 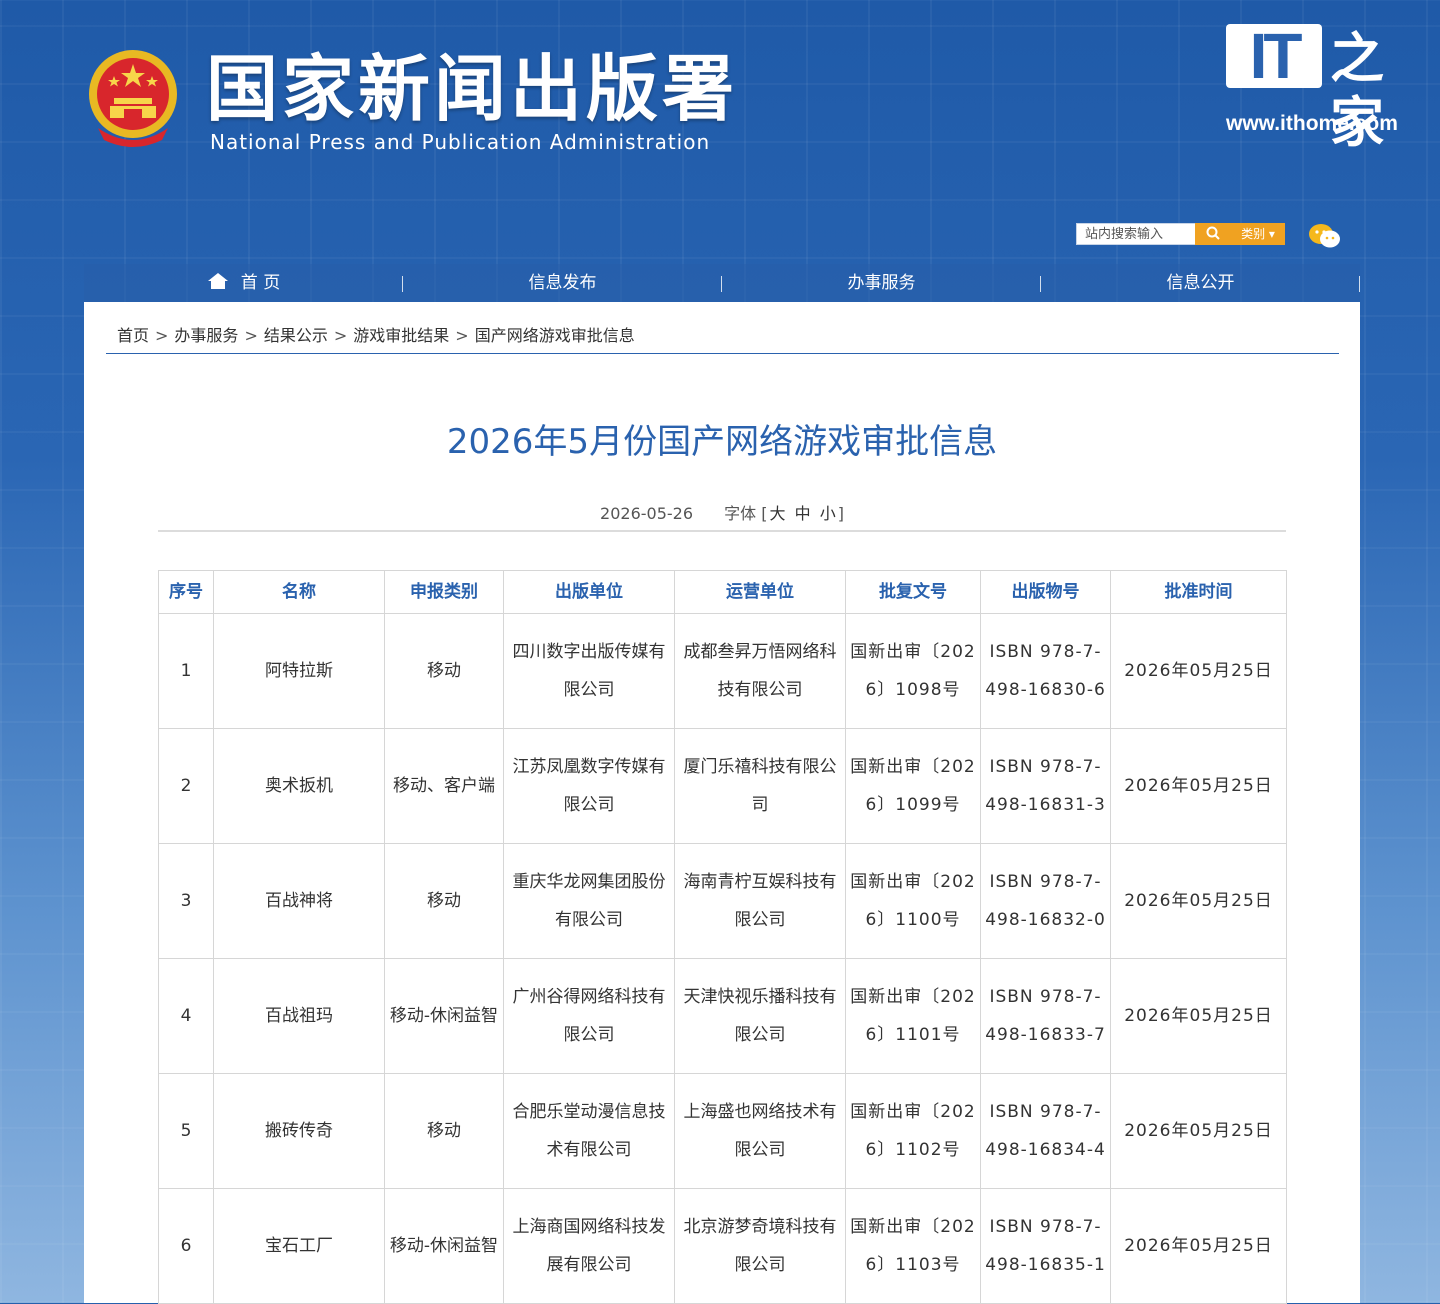 What do you see at coordinates (1045, 592) in the screenshot?
I see `column-header: 出版物号` at bounding box center [1045, 592].